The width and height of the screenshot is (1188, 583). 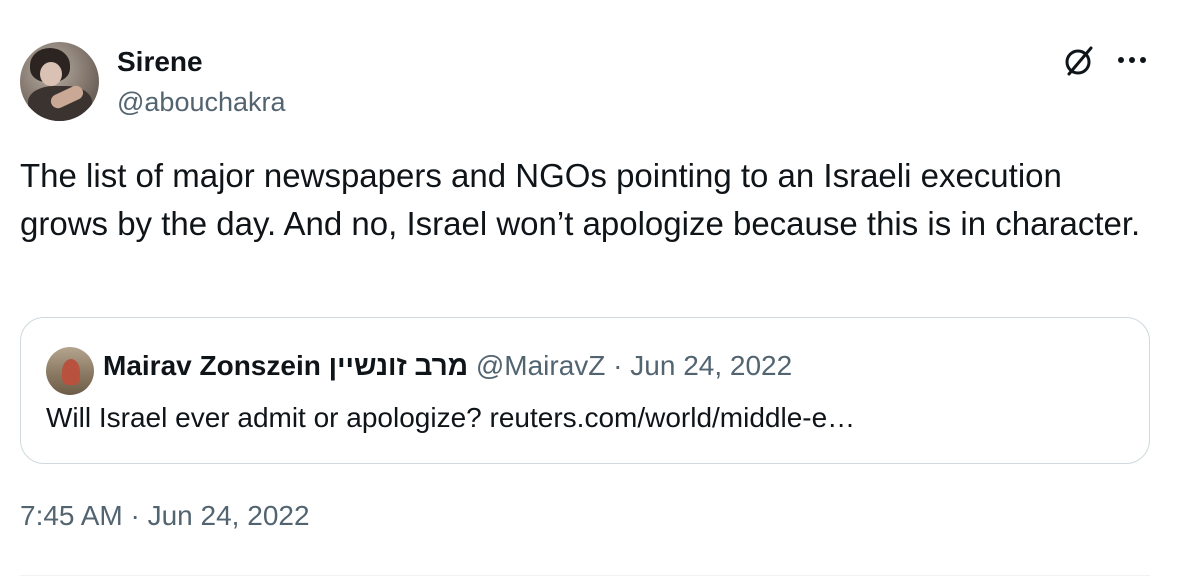 I want to click on quoted-author-name: Mairav Zonszein מרב זונשיין, so click(x=285, y=365).